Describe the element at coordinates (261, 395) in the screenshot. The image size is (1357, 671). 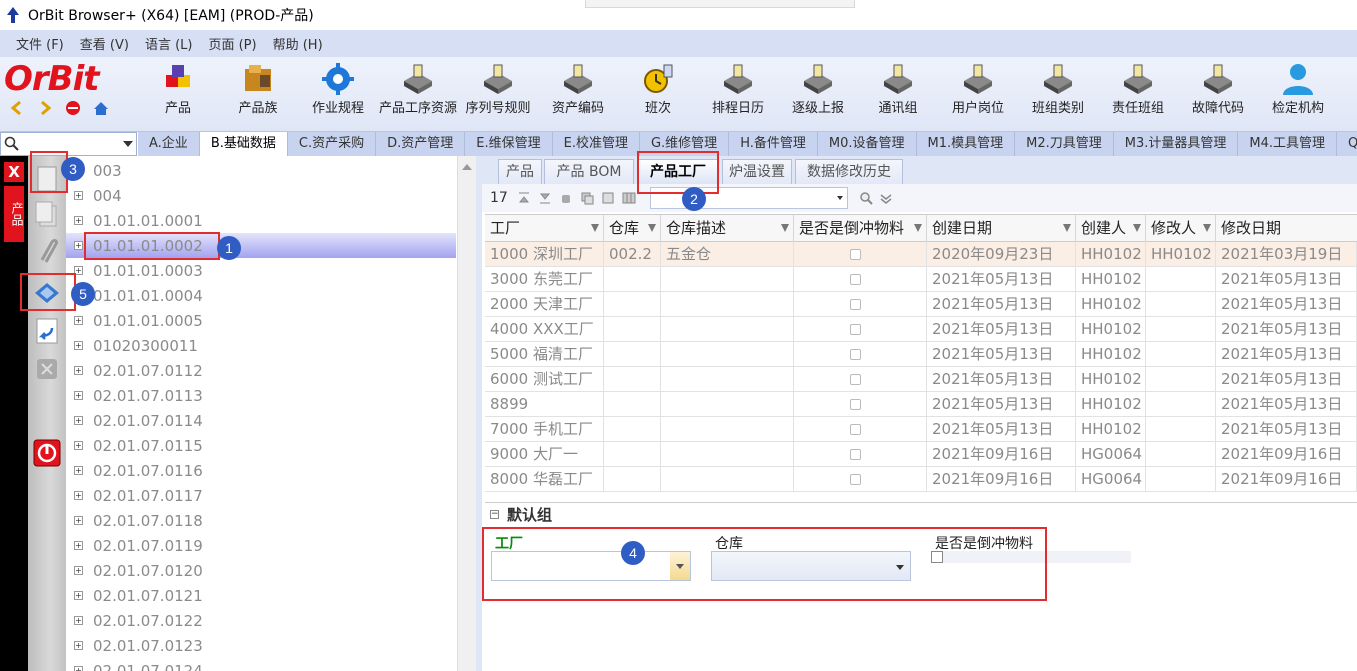
I see `tree-item: +02.01.07.0113` at that location.